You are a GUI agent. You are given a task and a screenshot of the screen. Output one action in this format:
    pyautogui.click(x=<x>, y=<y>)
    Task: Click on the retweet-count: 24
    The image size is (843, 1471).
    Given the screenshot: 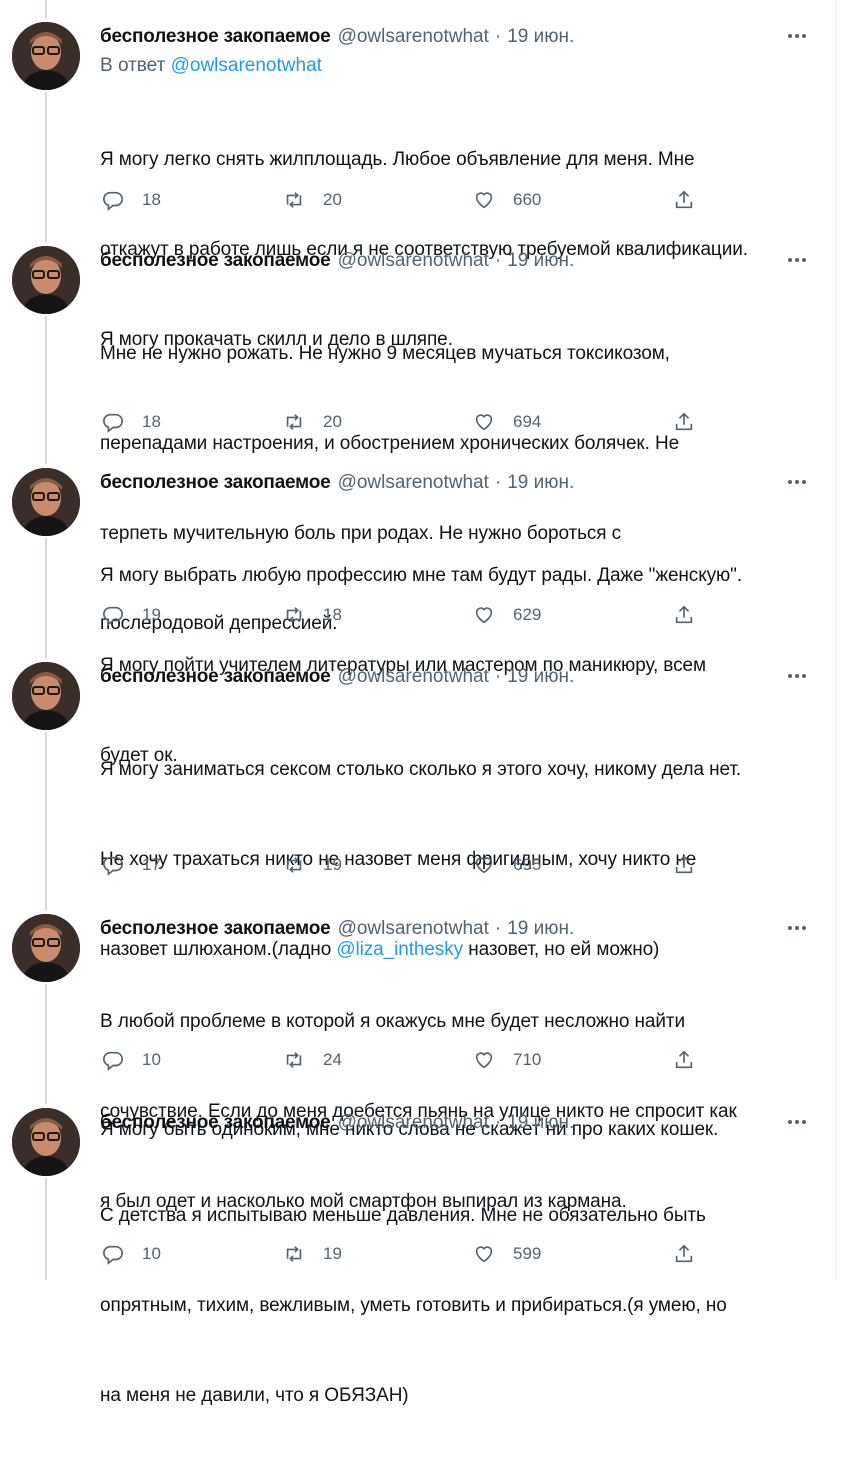 What is the action you would take?
    pyautogui.click(x=332, y=1059)
    